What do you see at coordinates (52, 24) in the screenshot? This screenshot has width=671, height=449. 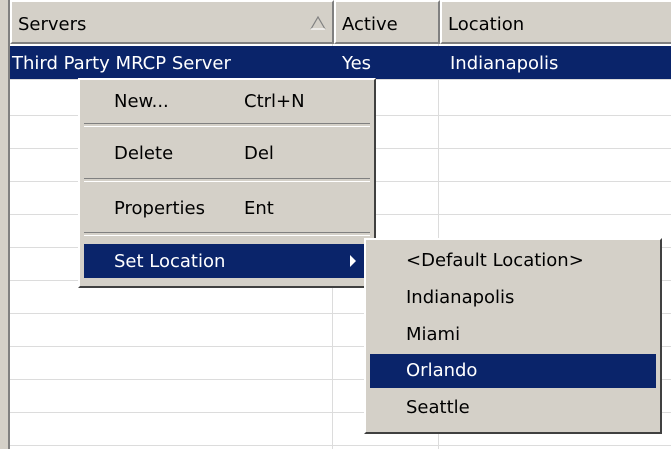 I see `column-header-servers-label: Servers` at bounding box center [52, 24].